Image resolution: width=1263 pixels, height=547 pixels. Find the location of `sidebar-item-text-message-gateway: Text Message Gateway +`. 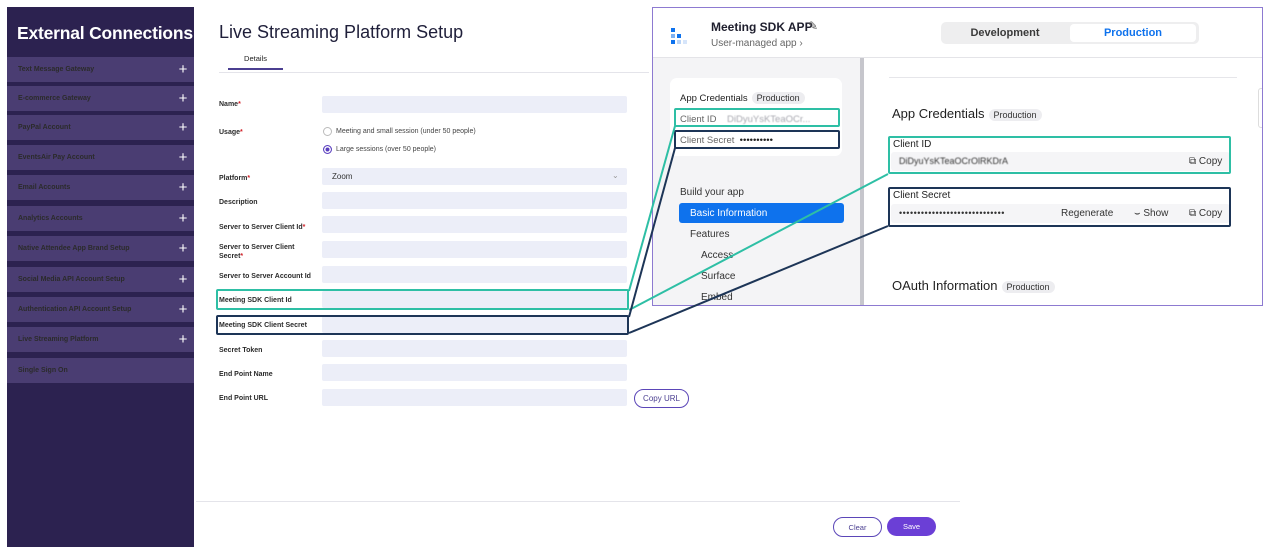

sidebar-item-text-message-gateway: Text Message Gateway + is located at coordinates (100, 69).